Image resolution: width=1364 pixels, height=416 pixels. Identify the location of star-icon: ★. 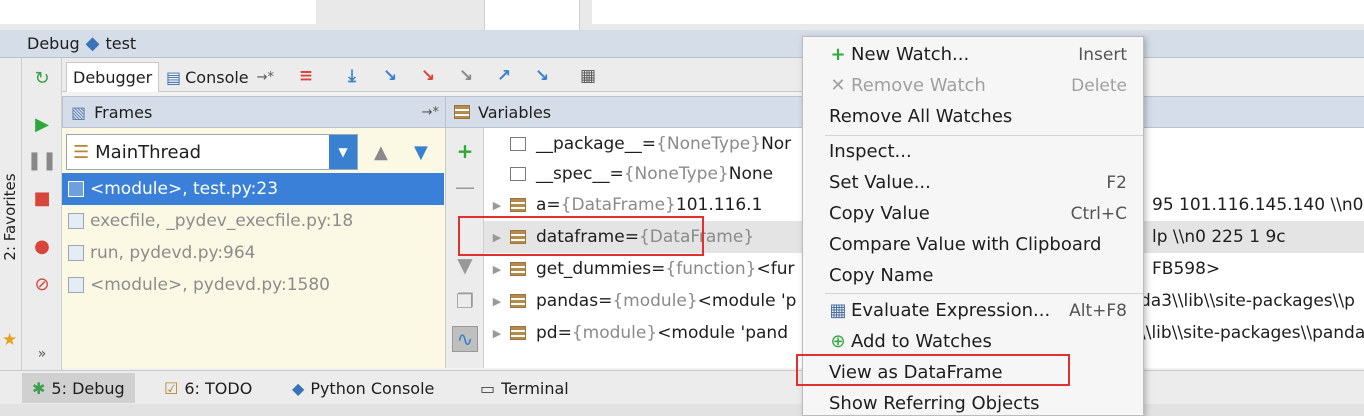
(10, 340).